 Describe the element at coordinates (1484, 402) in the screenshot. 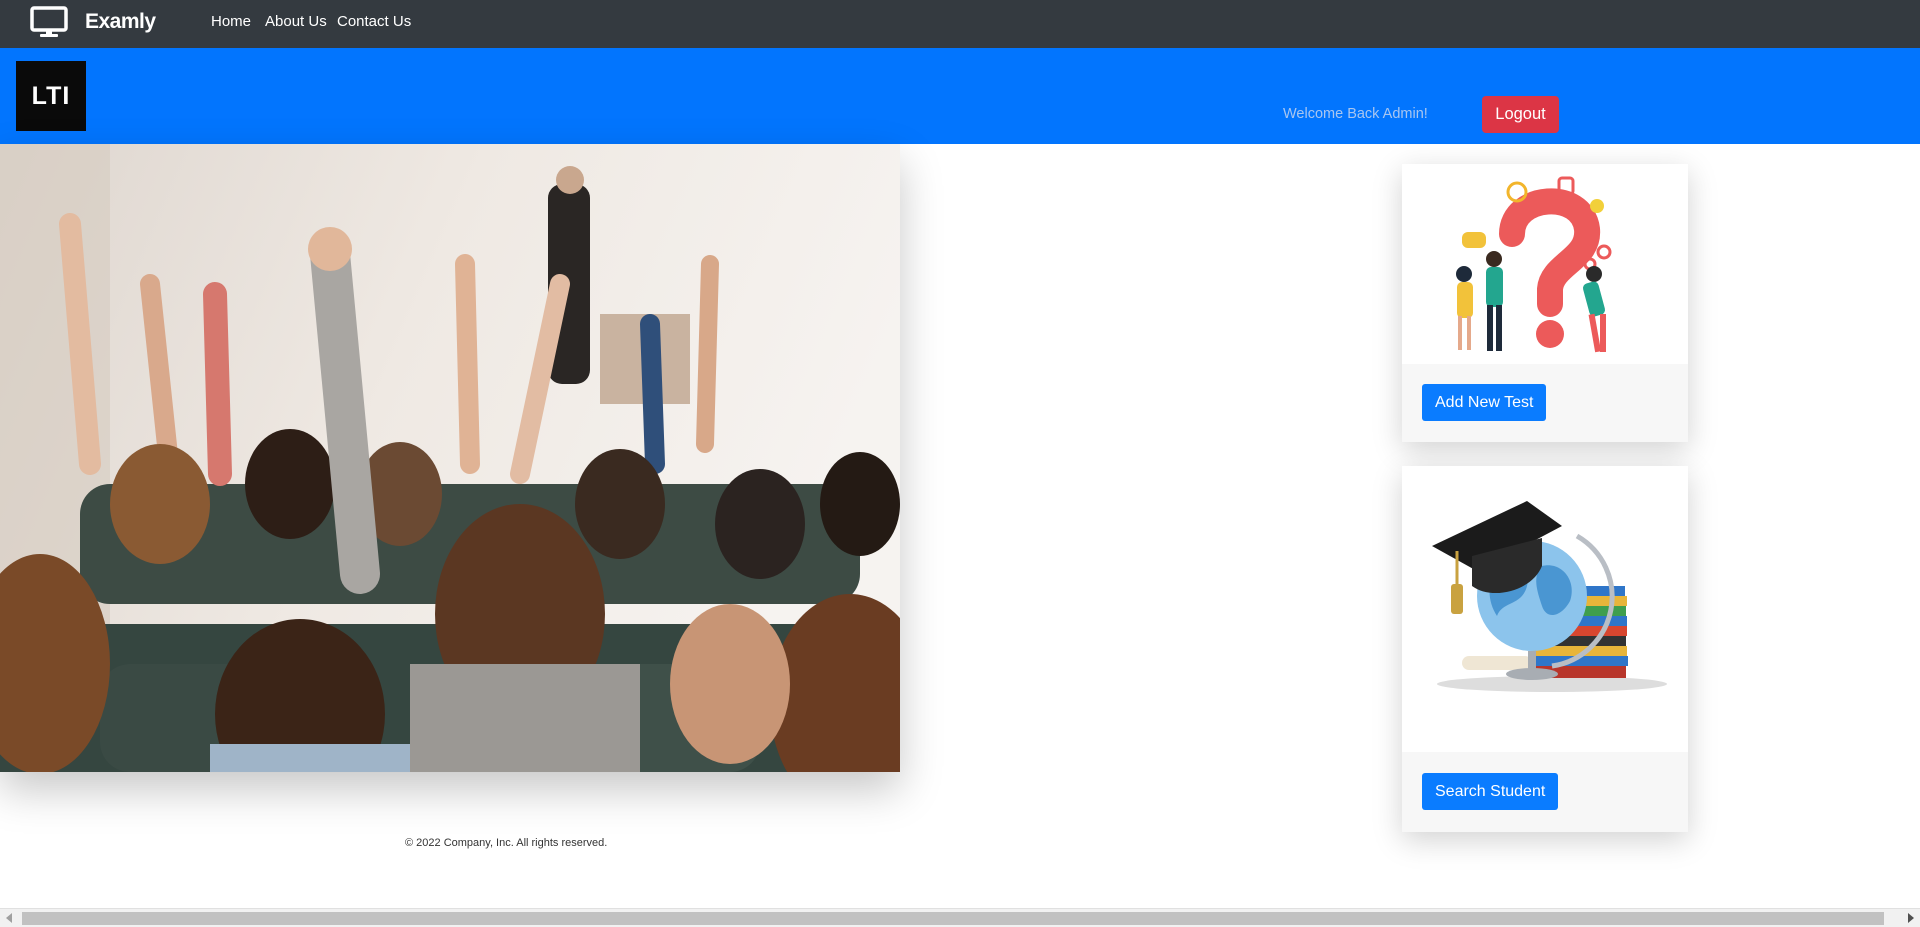

I see `add-new-test-button: Add New Test` at that location.